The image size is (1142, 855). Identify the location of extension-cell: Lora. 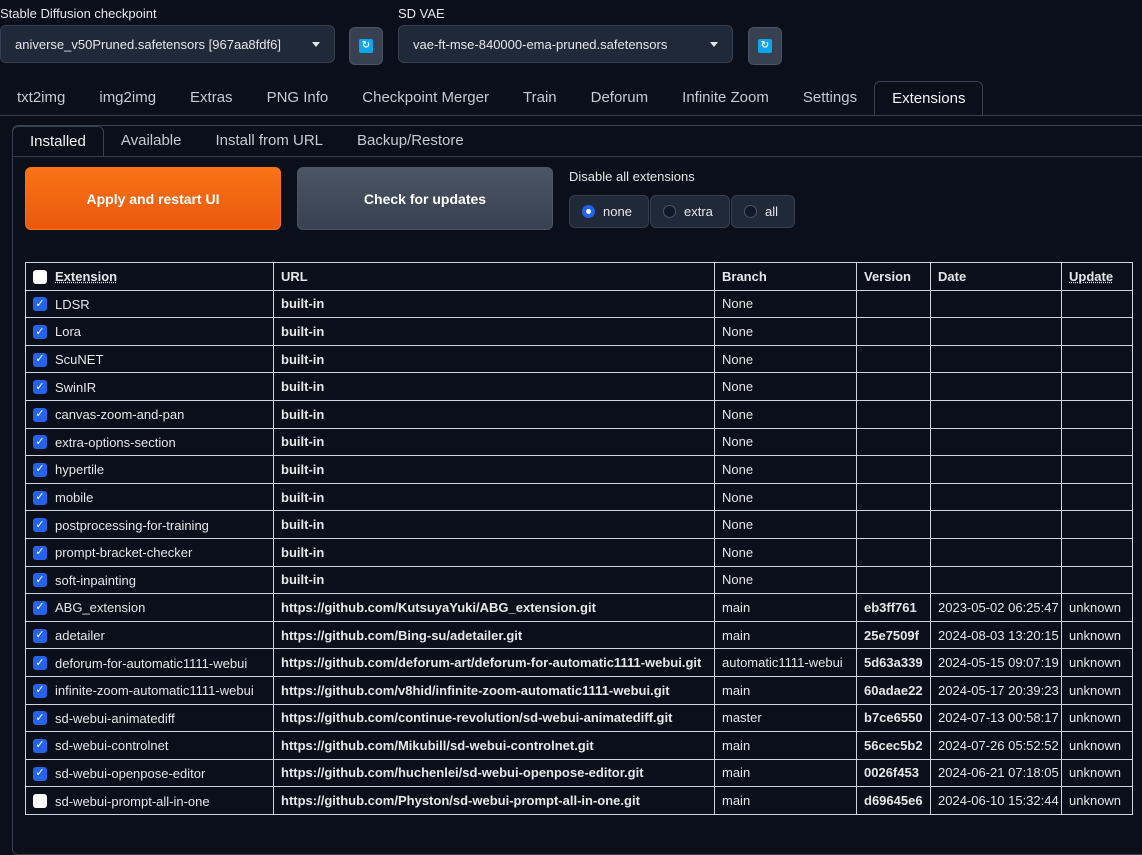
(149, 331).